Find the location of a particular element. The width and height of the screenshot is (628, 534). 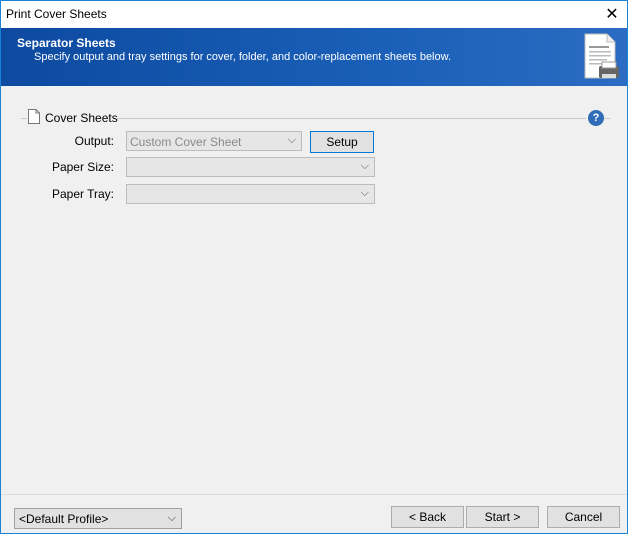

title-bar: Print Cover Sheets ✕ is located at coordinates (314, 14).